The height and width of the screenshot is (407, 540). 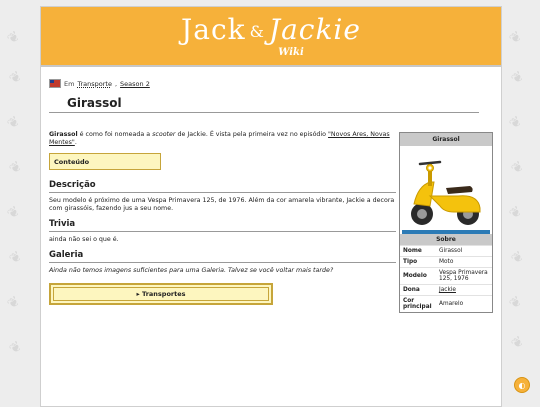 I want to click on theme-toggle-button: ◐, so click(x=522, y=385).